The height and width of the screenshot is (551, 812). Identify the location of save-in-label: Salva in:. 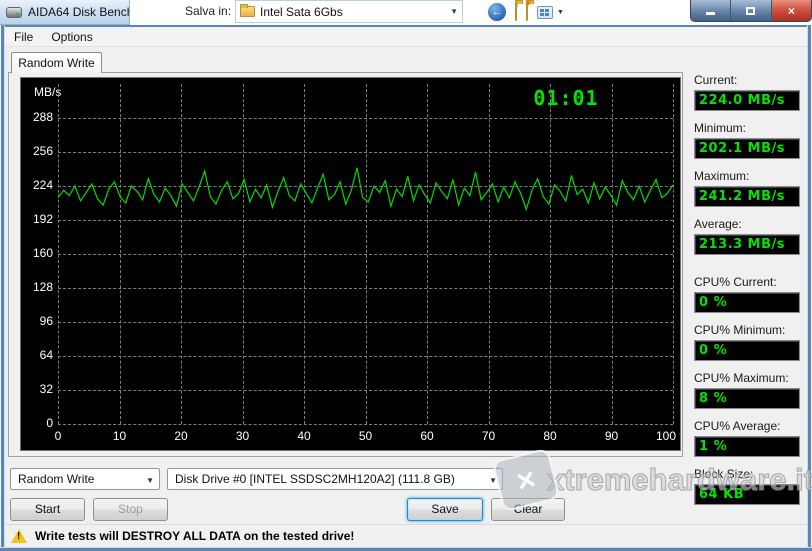
(208, 11).